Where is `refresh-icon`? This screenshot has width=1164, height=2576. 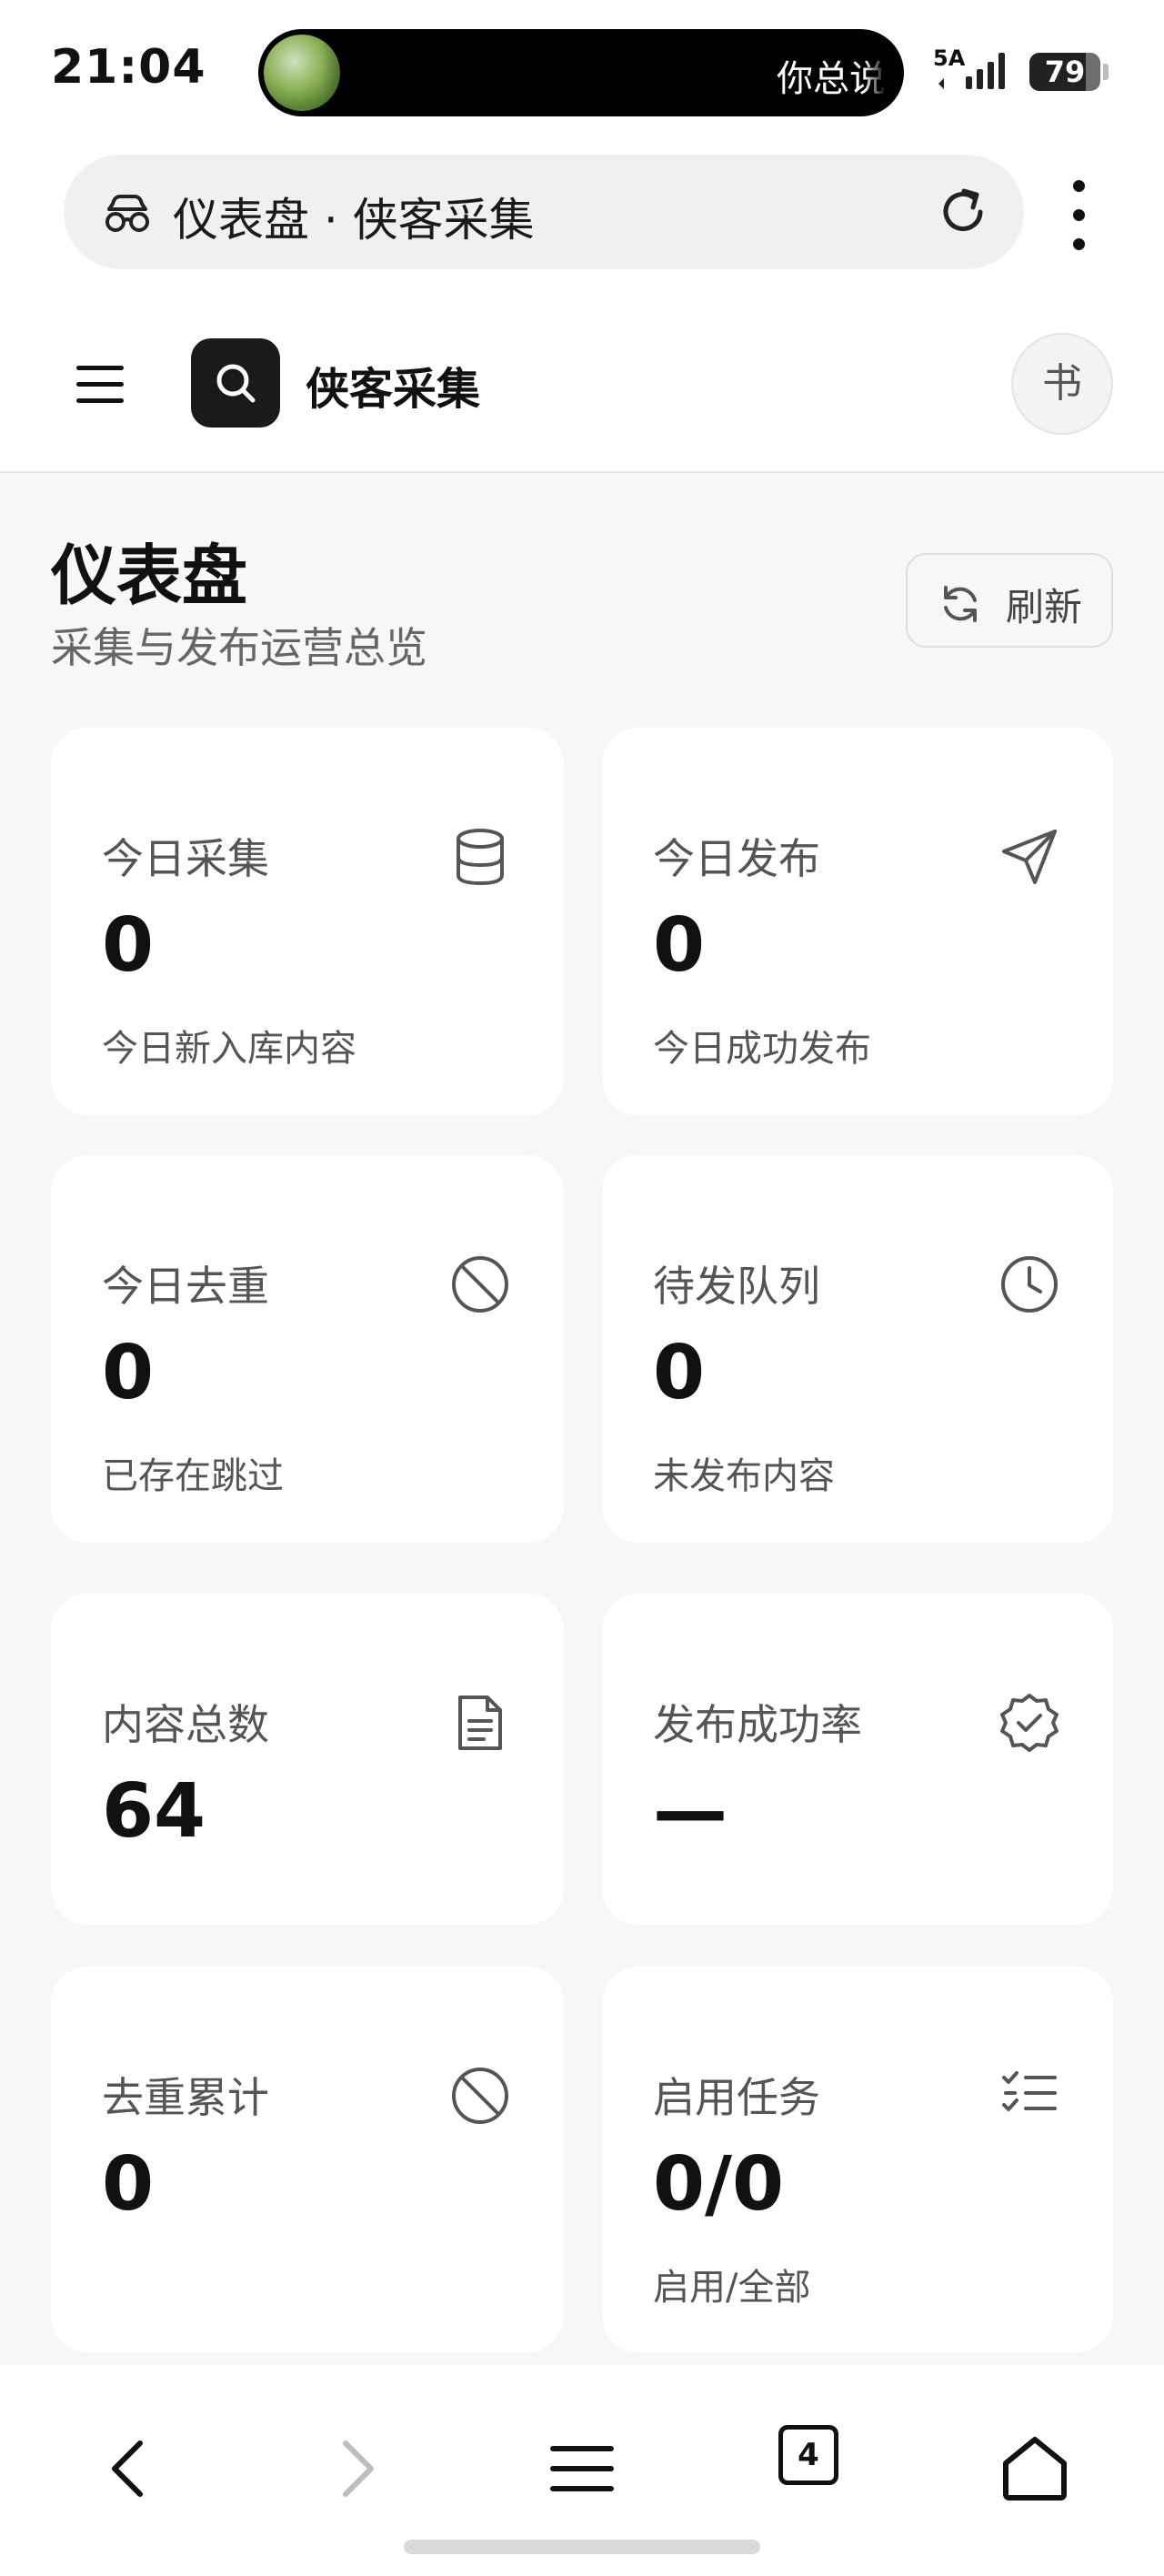
refresh-icon is located at coordinates (960, 604).